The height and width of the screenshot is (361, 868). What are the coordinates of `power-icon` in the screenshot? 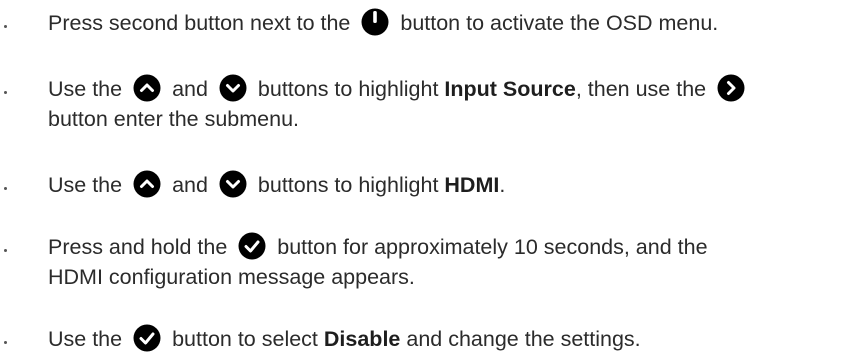 It's located at (375, 22).